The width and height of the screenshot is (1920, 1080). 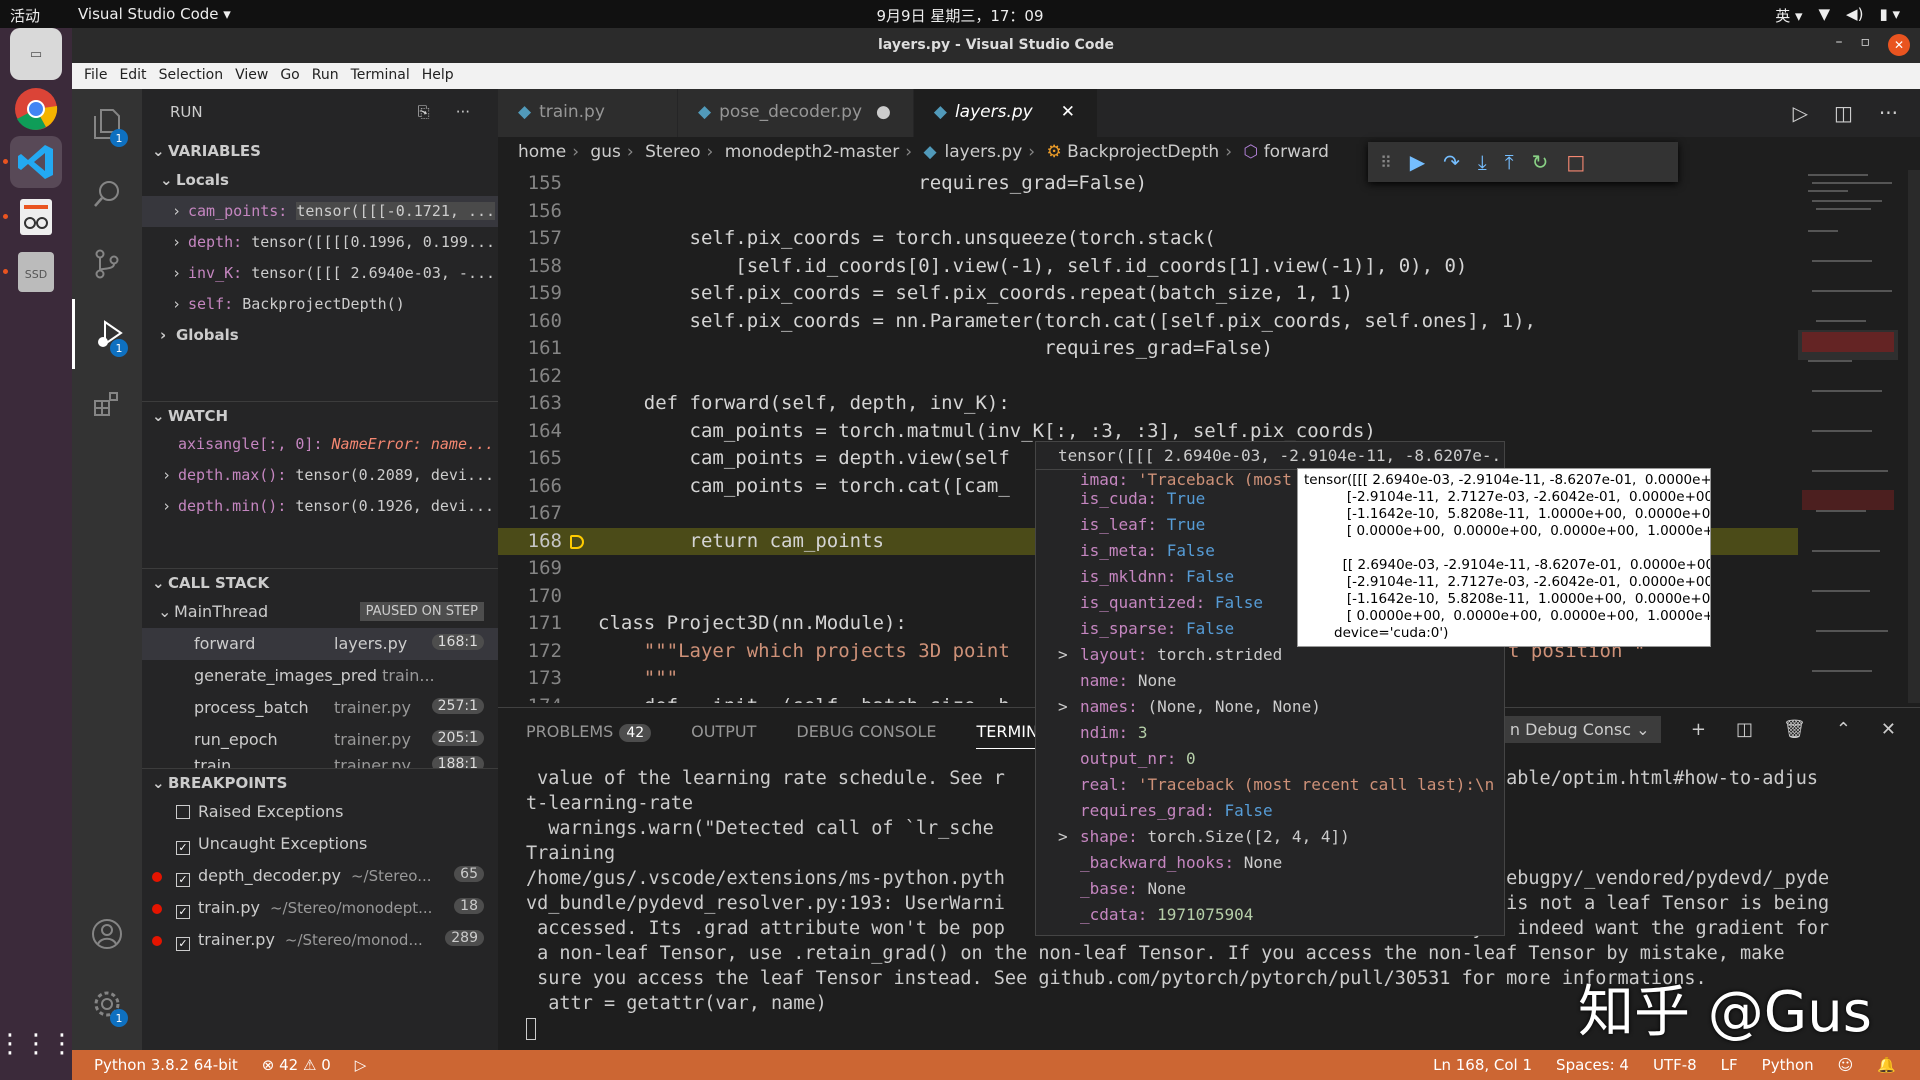 What do you see at coordinates (1005, 113) in the screenshot?
I see `tab-layers-py: ◆ layers.py ✕` at bounding box center [1005, 113].